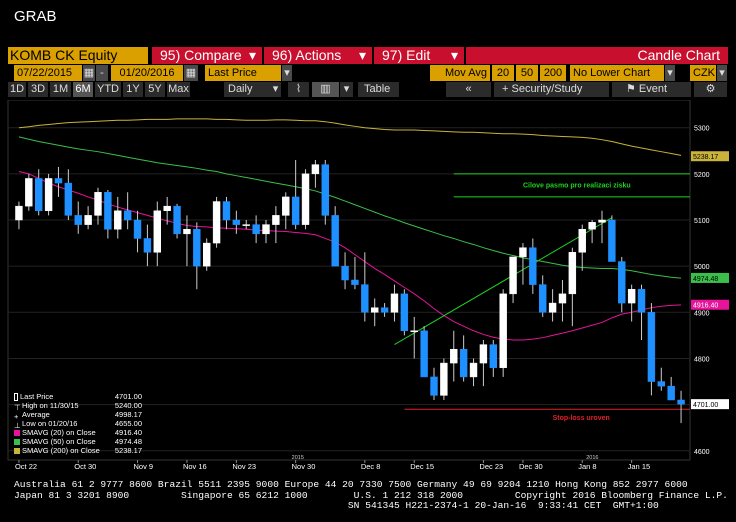 The width and height of the screenshot is (736, 522). What do you see at coordinates (78, 55) in the screenshot?
I see `ticker-field: KOMB CK Equity` at bounding box center [78, 55].